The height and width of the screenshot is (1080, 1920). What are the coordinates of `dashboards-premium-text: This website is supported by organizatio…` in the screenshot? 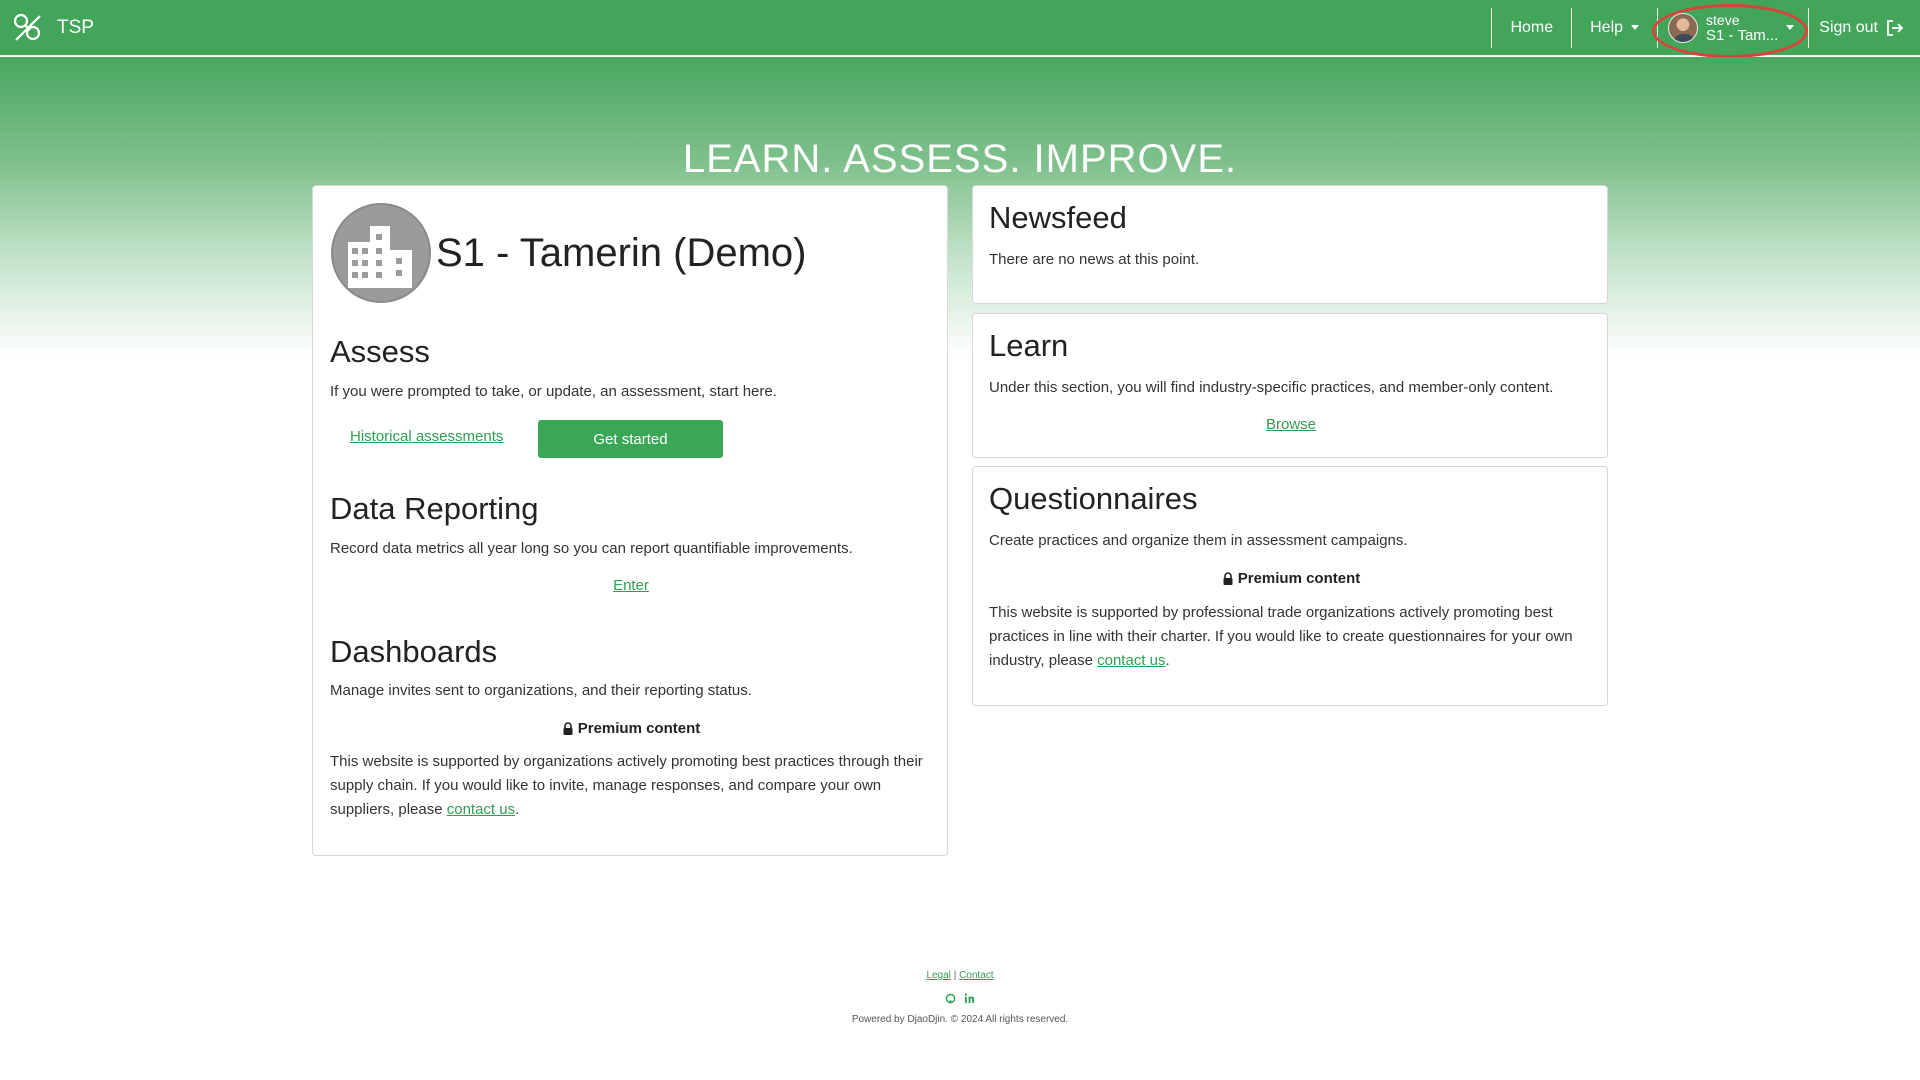 It's located at (630, 786).